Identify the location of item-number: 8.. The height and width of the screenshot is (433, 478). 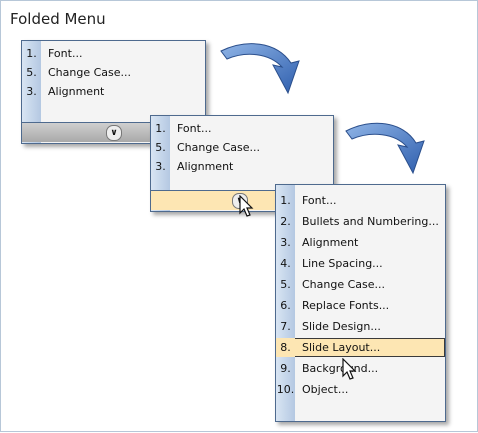
(285, 347).